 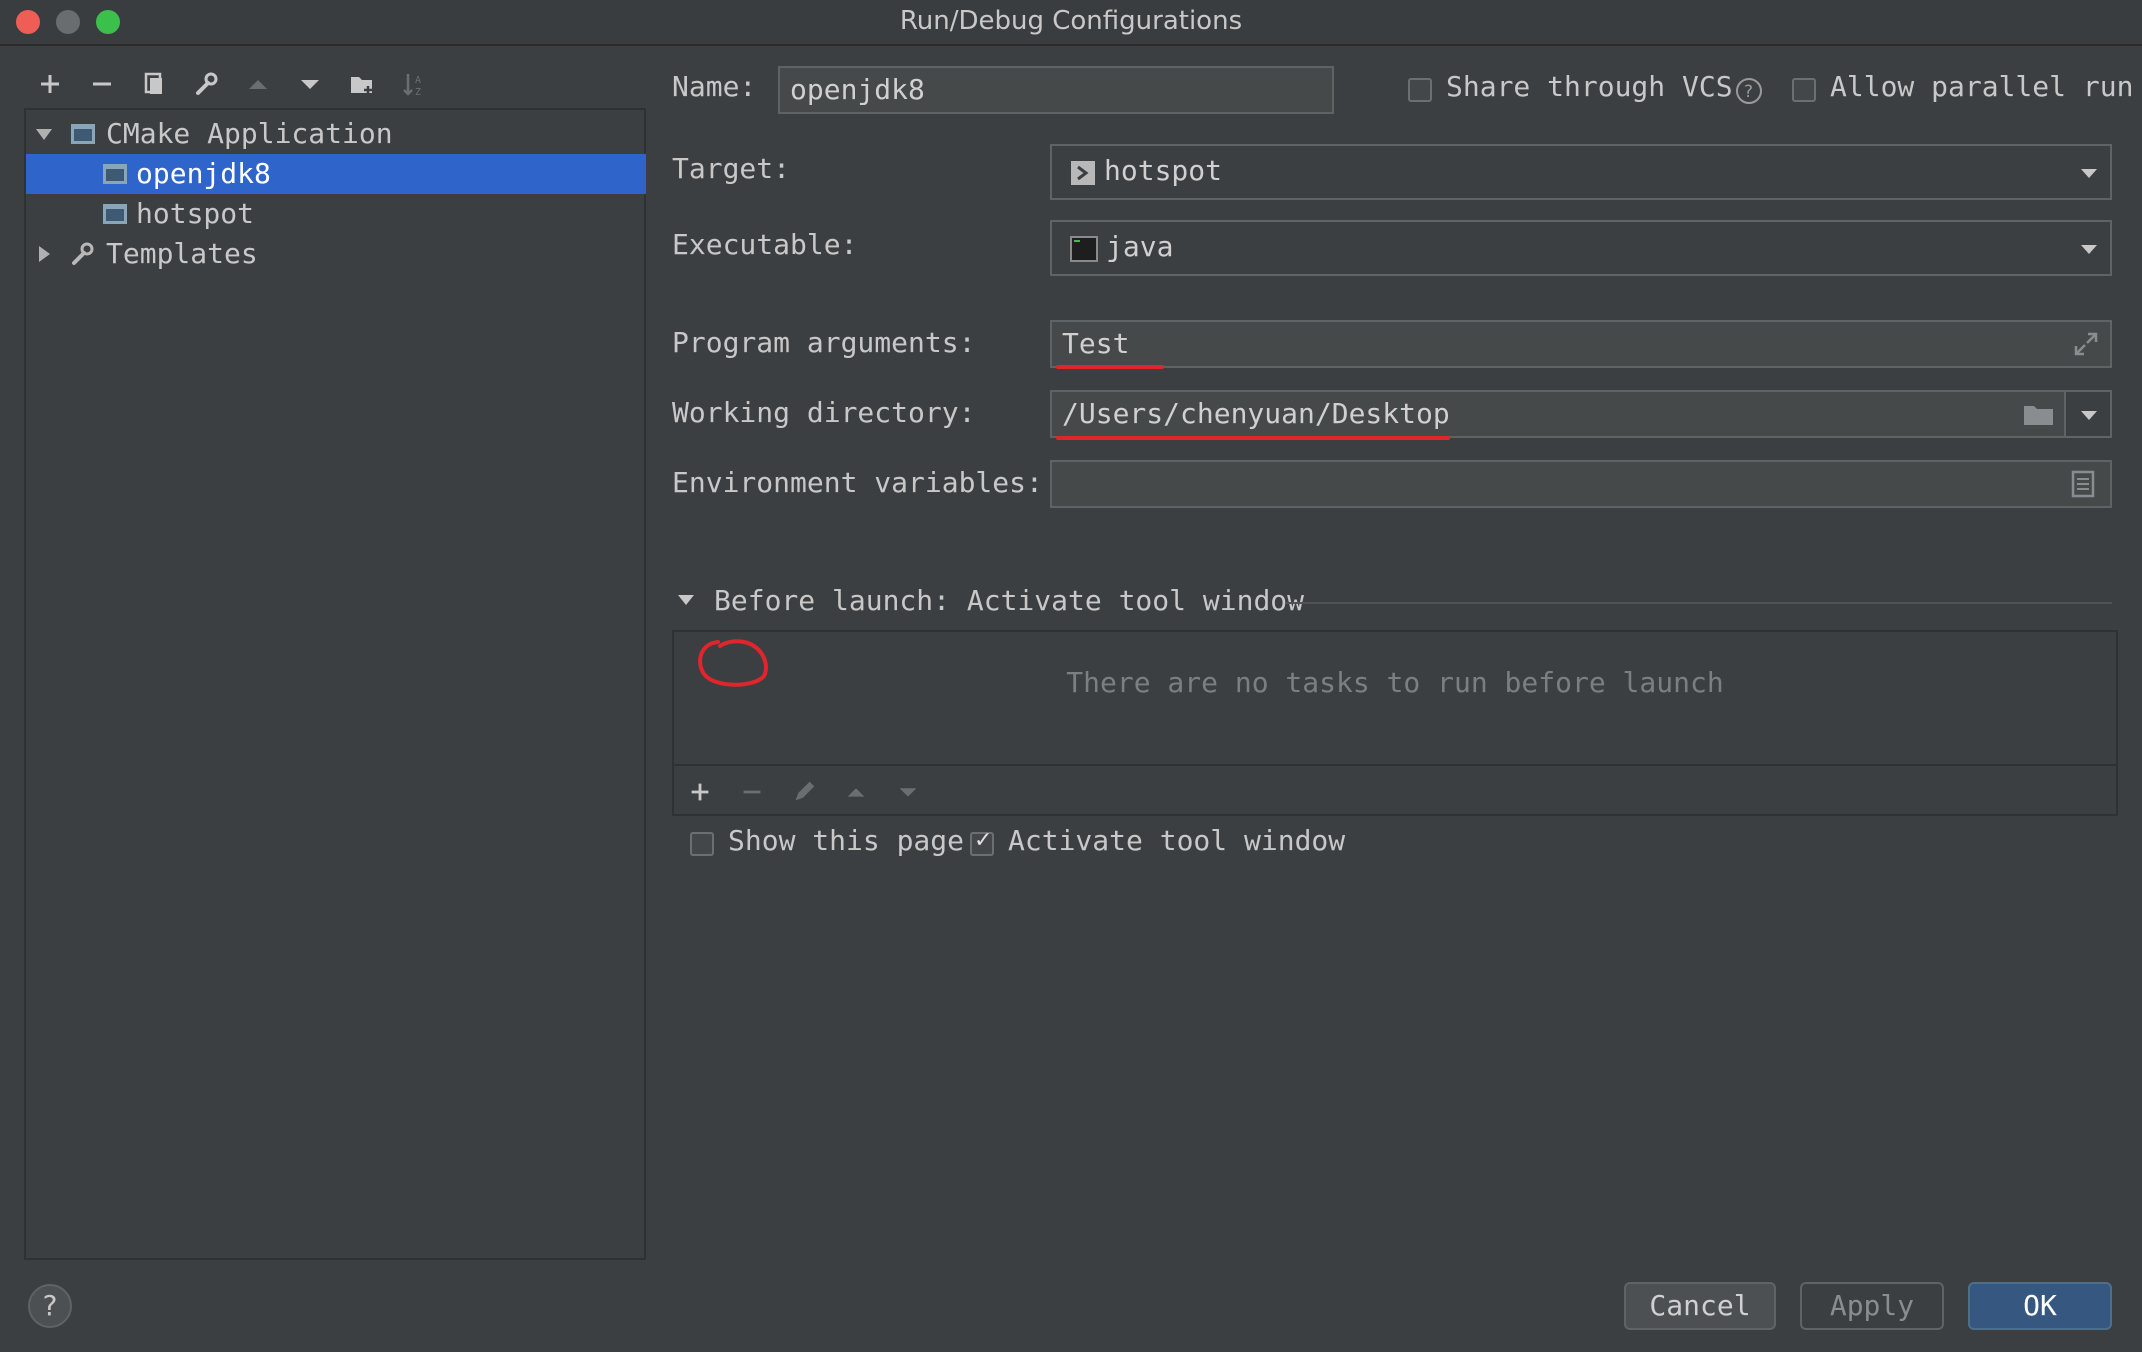 I want to click on tree-root-label: CMake Application, so click(x=249, y=133).